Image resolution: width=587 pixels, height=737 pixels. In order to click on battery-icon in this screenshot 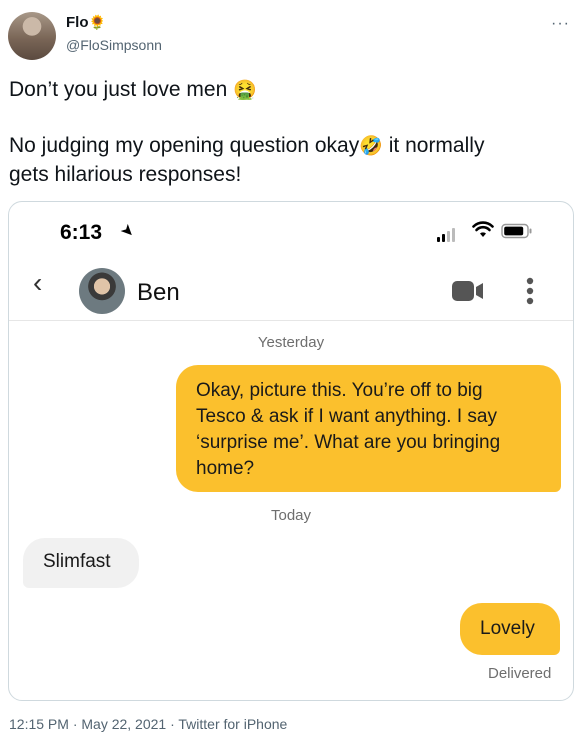, I will do `click(516, 231)`.